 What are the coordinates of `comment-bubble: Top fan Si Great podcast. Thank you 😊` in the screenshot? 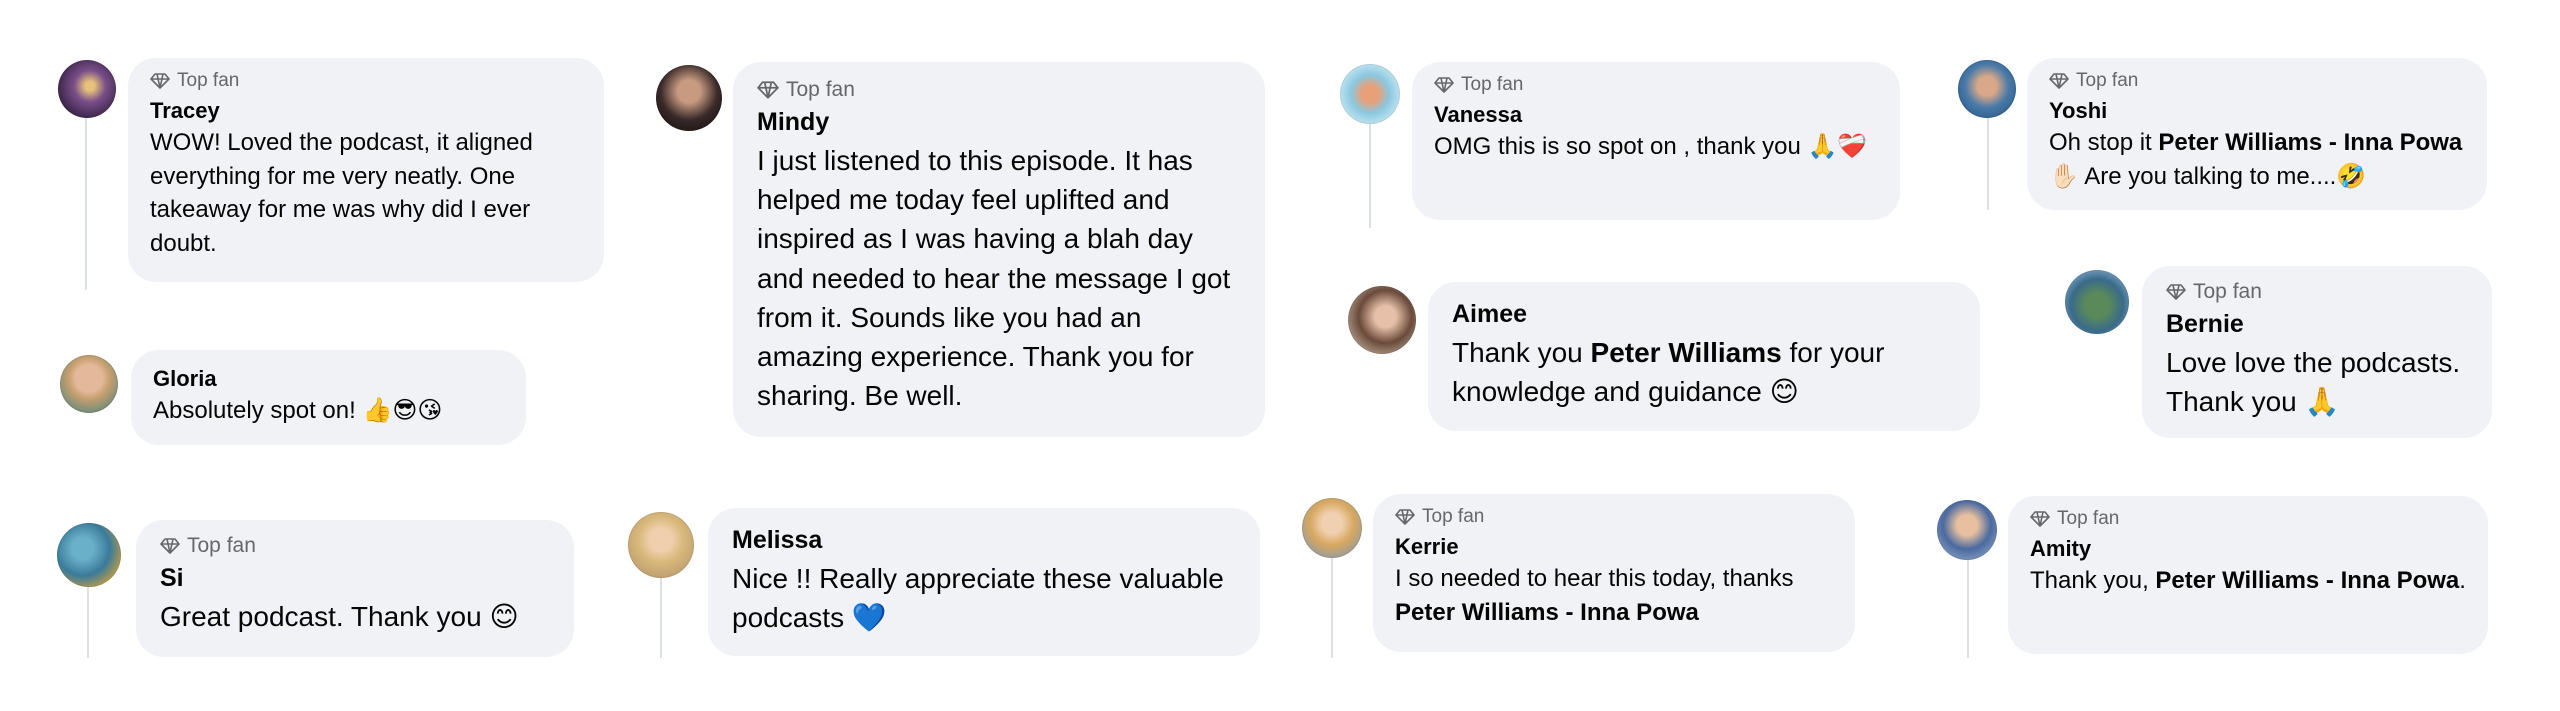 It's located at (355, 588).